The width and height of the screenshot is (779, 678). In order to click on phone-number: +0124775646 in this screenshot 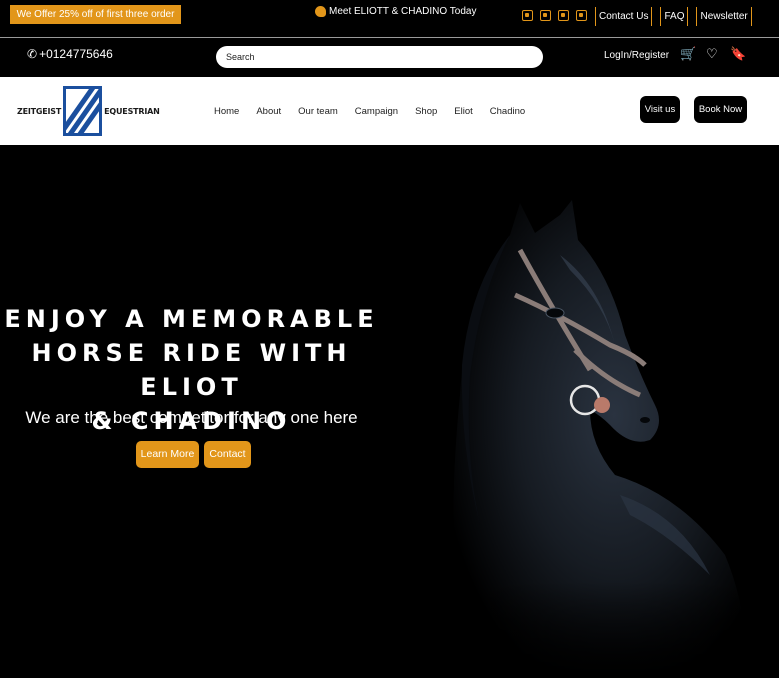, I will do `click(76, 54)`.